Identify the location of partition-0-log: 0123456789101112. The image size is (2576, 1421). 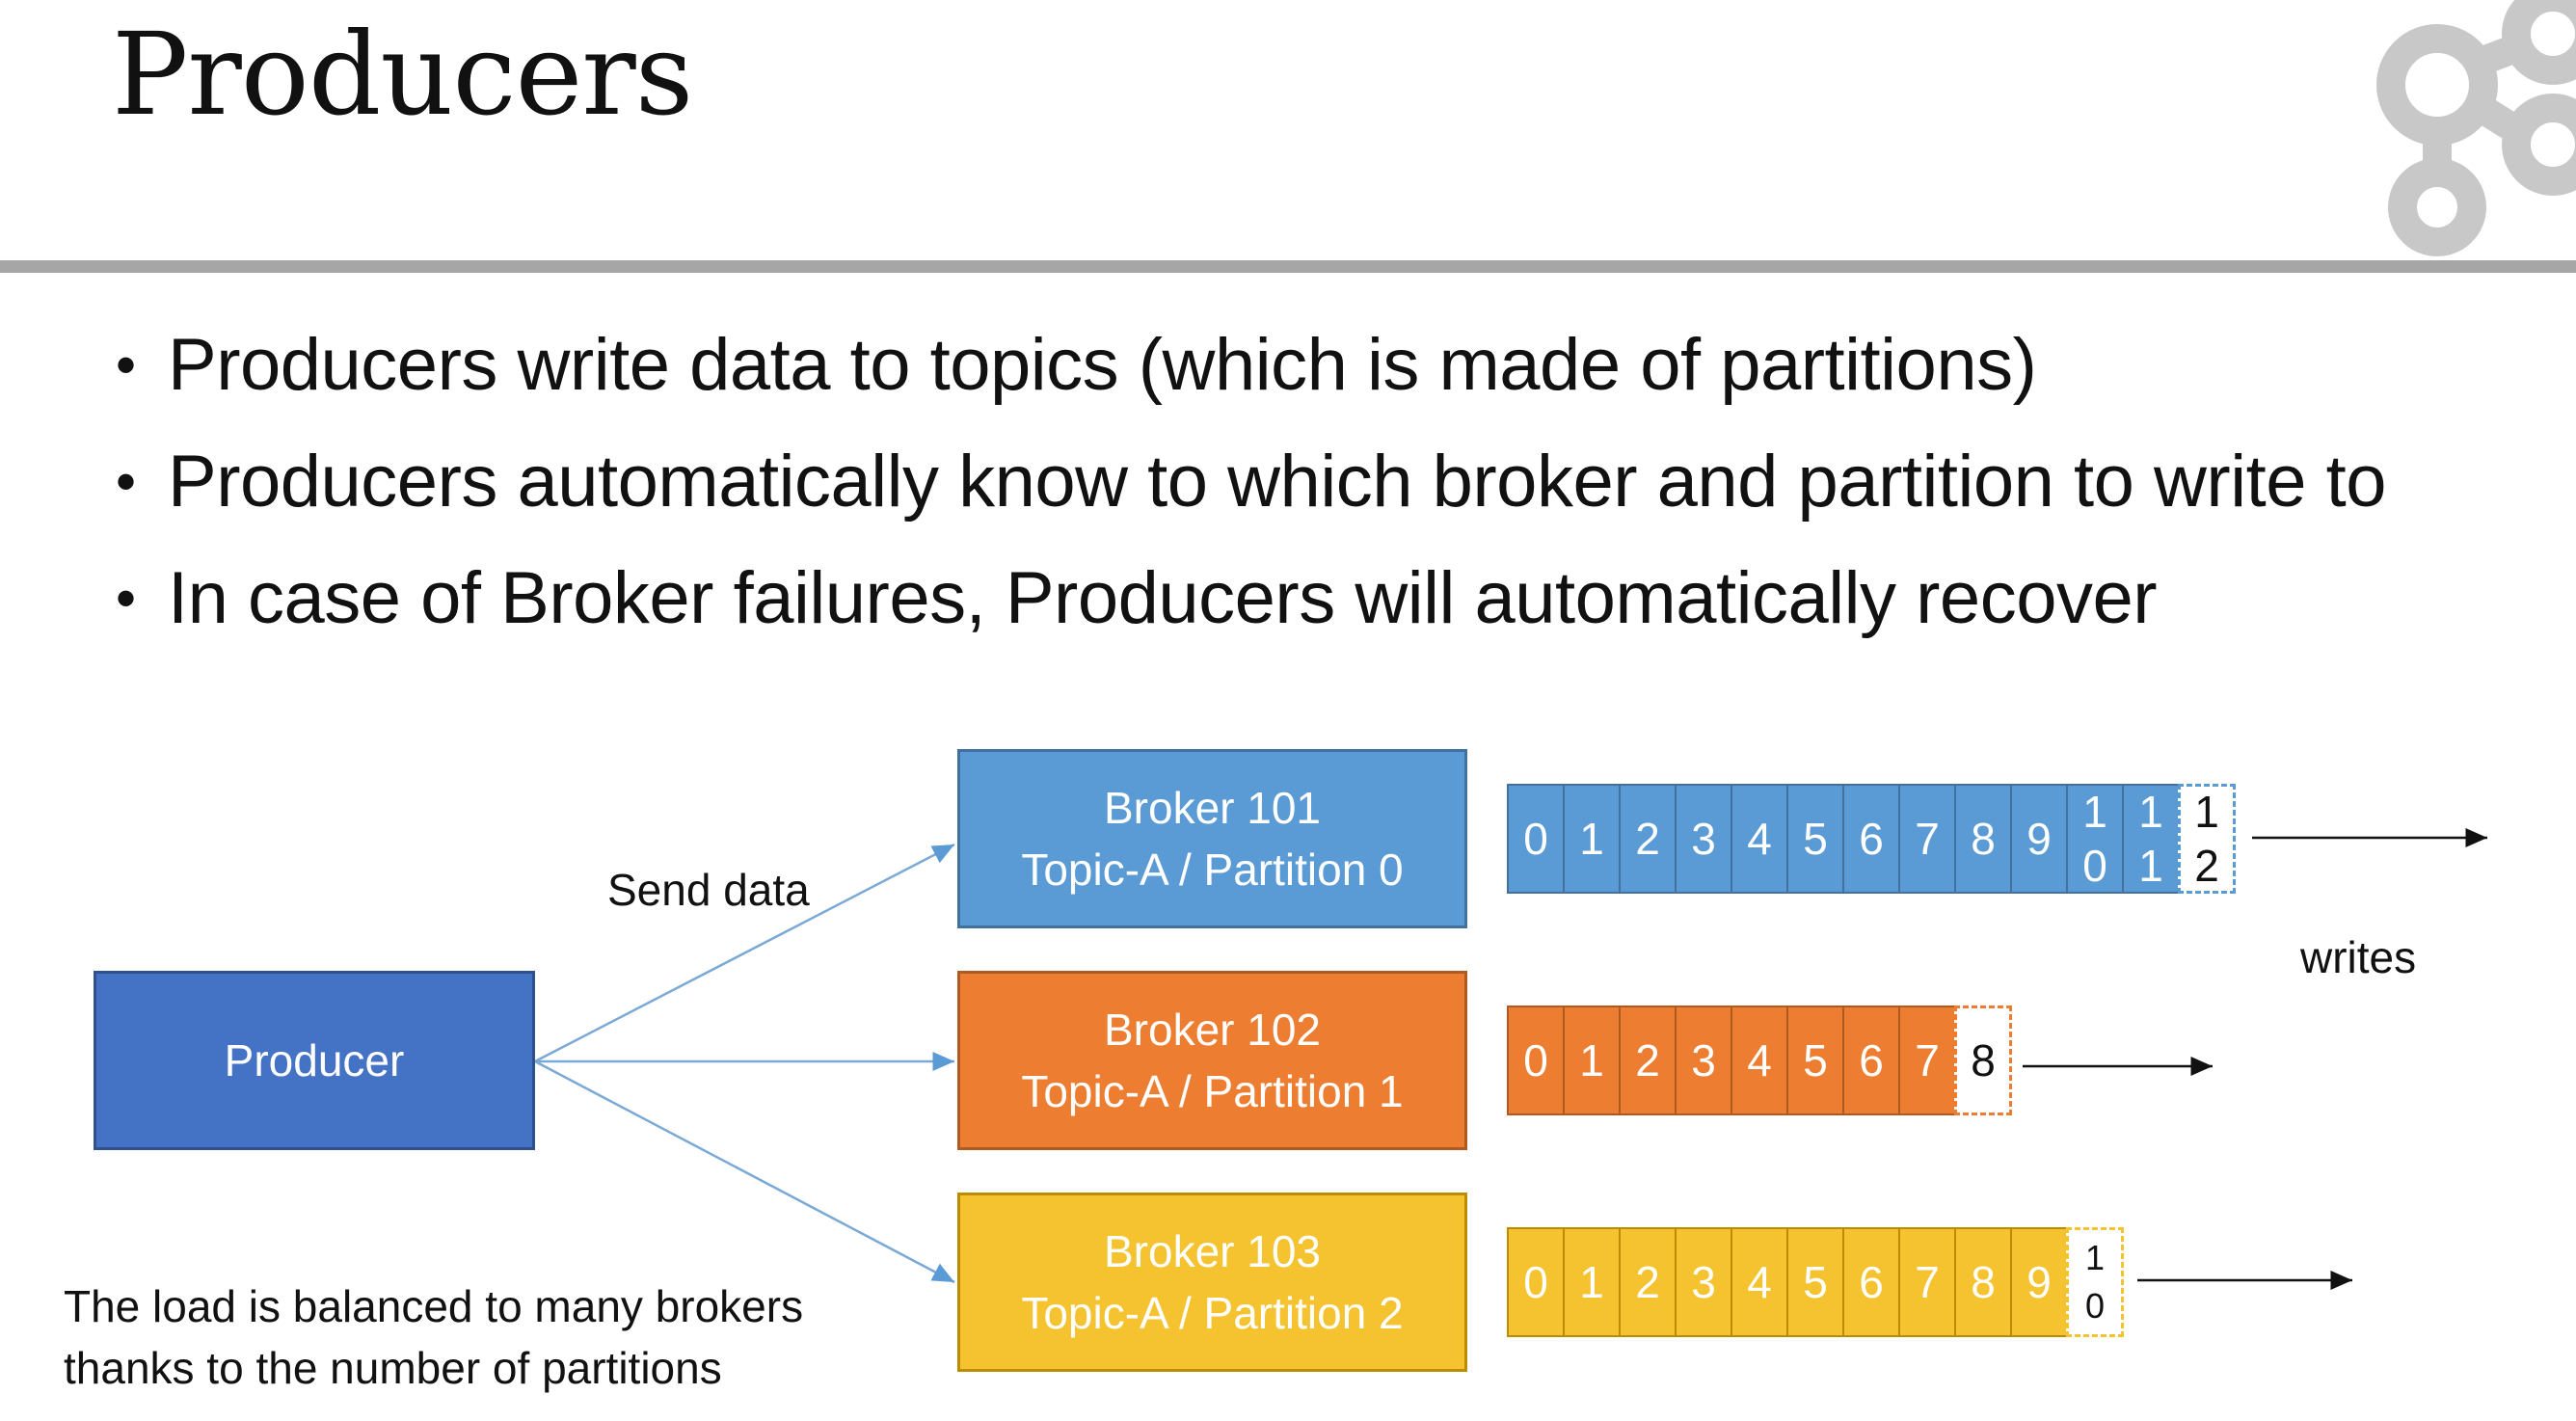
(1872, 839).